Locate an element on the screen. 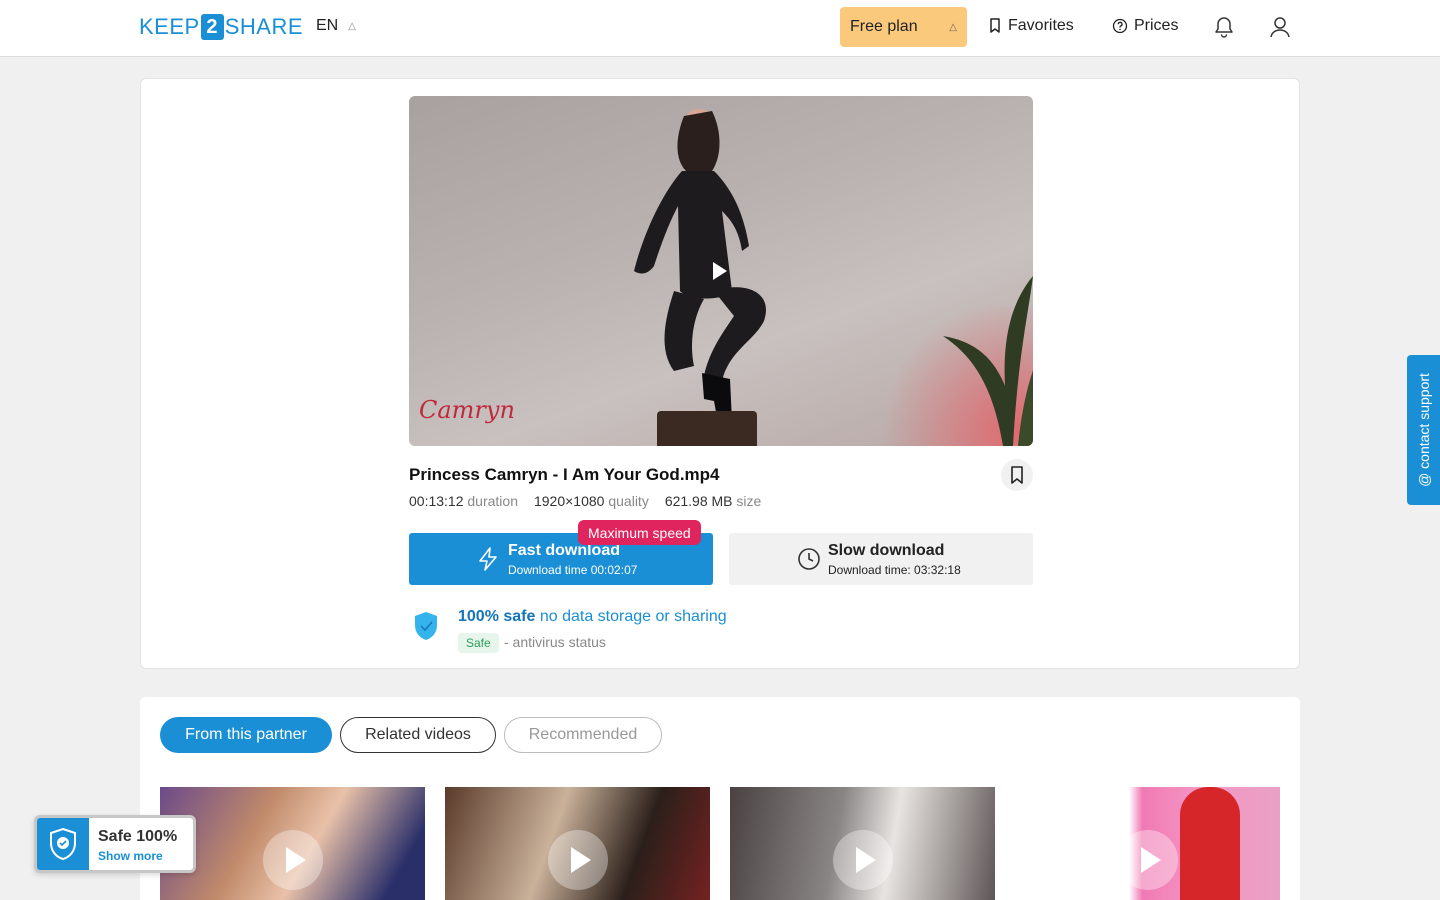 This screenshot has height=900, width=1440. tab-from-partner: From this partner is located at coordinates (246, 735).